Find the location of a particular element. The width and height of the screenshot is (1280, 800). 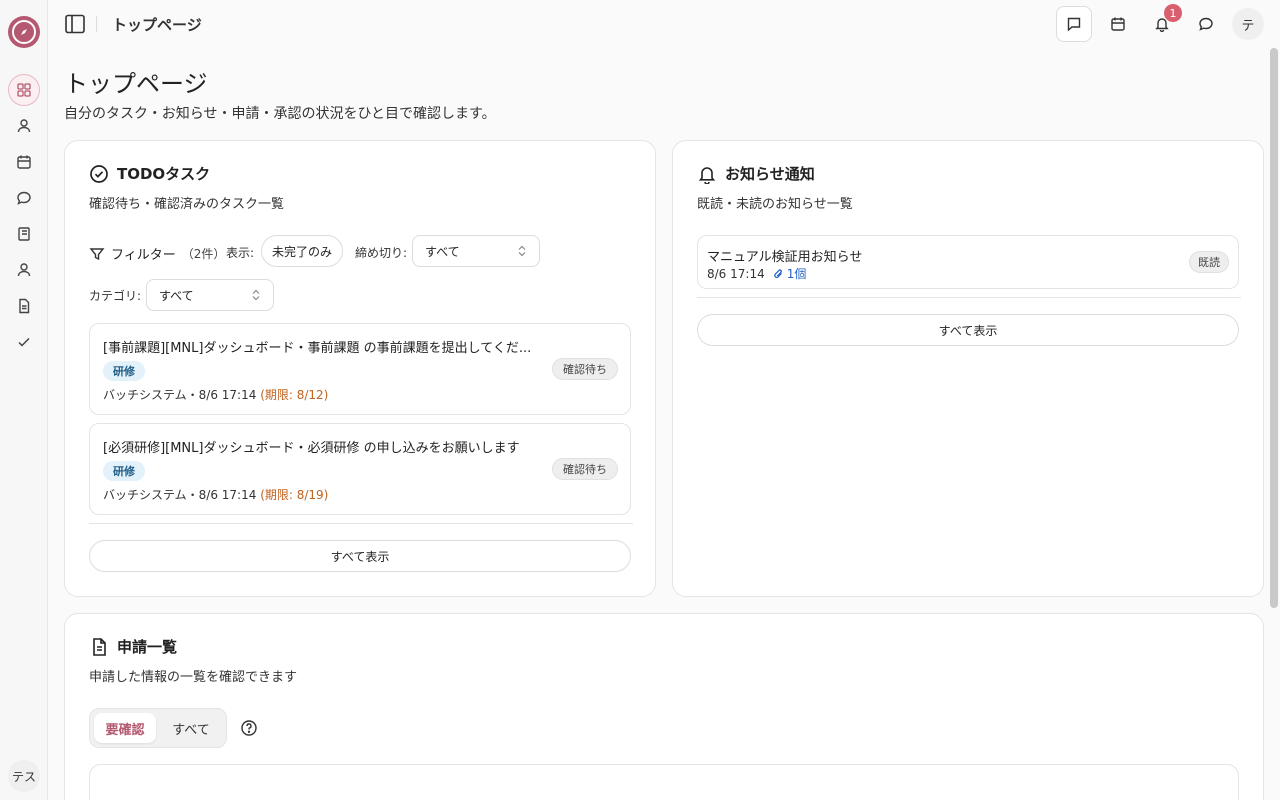

sidebar-item-chat is located at coordinates (24, 198).